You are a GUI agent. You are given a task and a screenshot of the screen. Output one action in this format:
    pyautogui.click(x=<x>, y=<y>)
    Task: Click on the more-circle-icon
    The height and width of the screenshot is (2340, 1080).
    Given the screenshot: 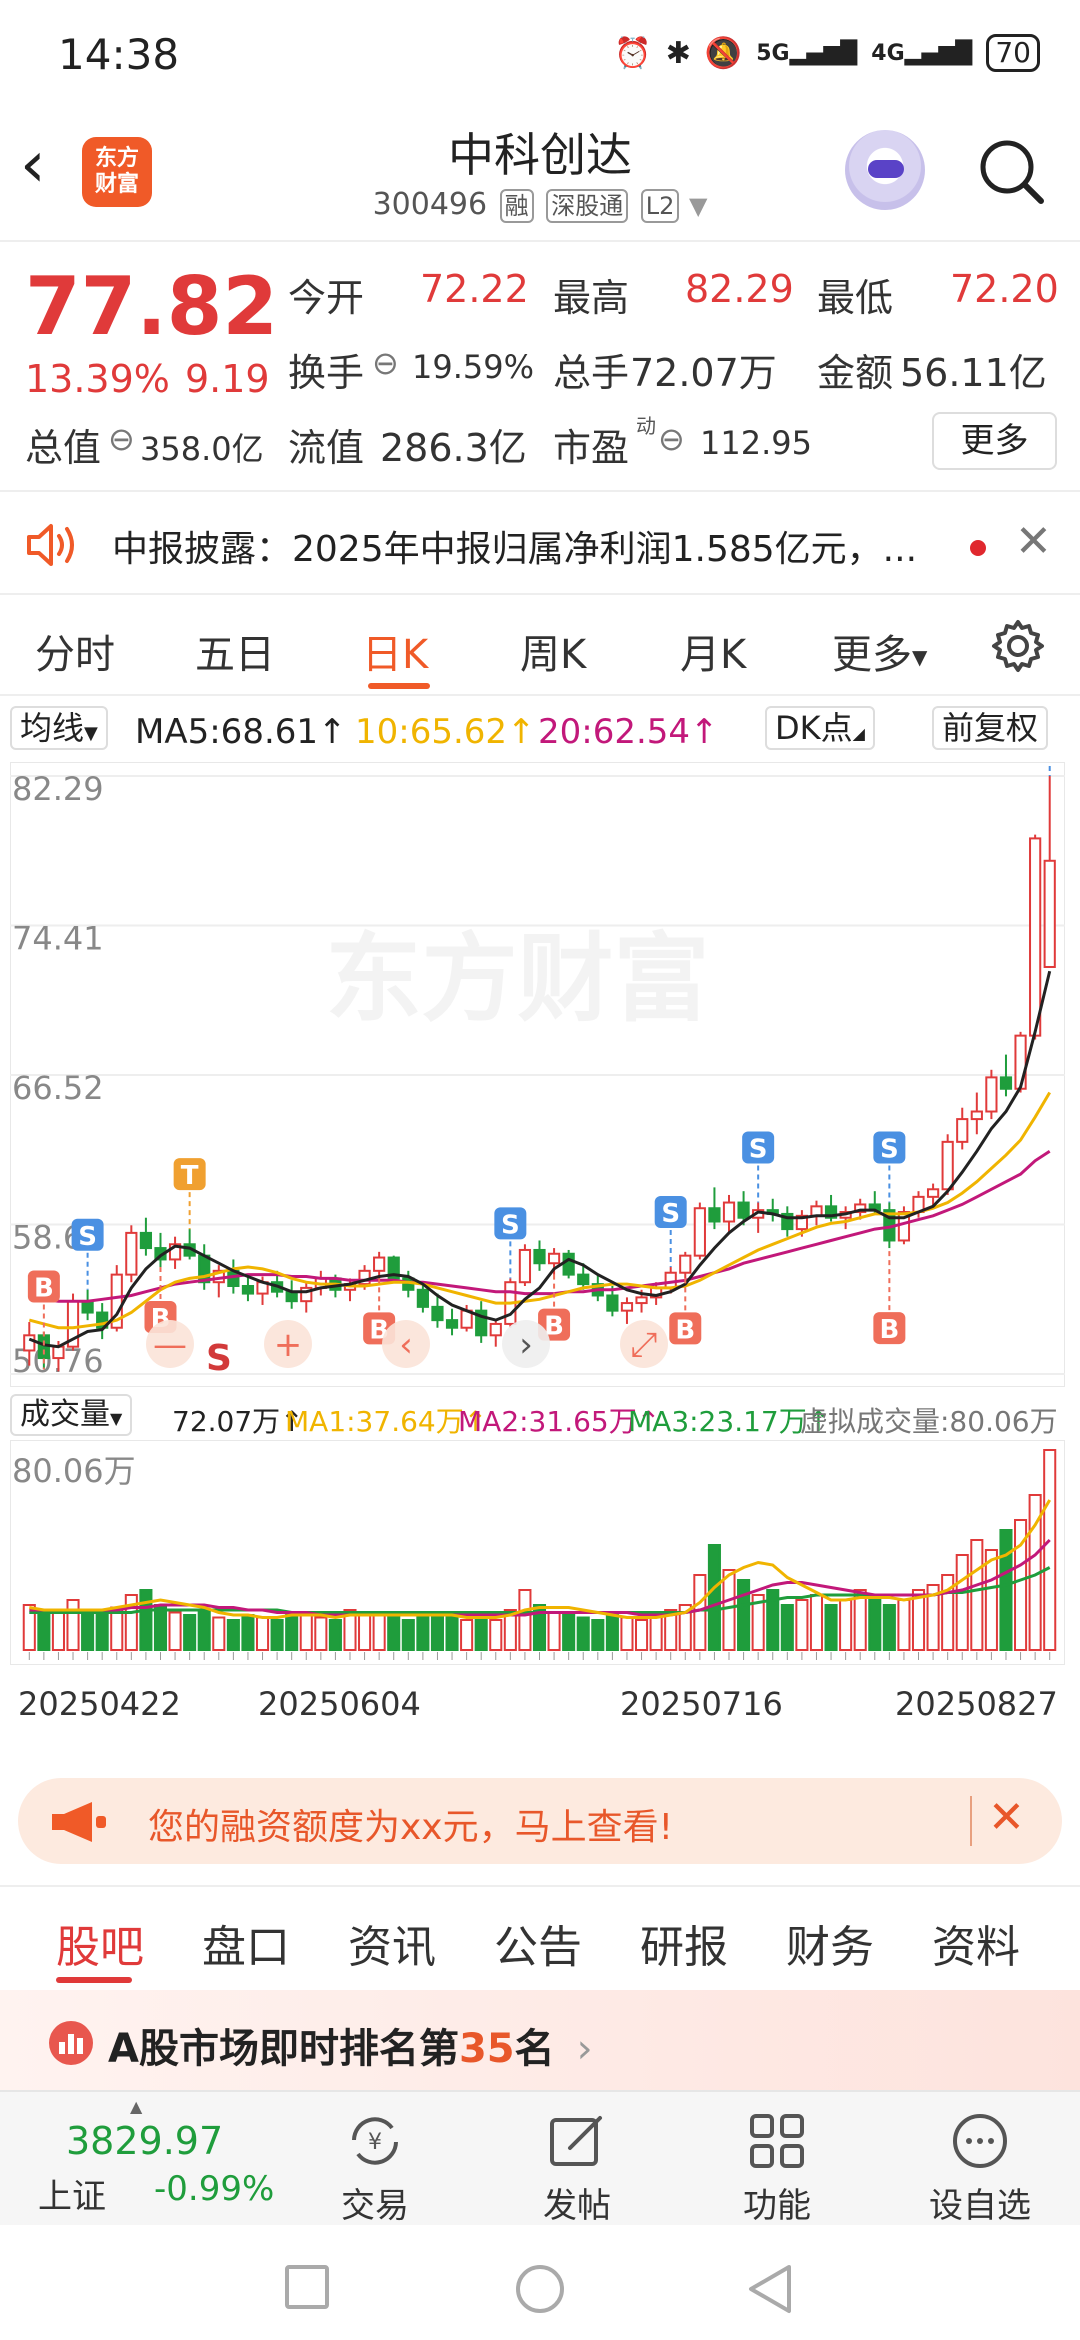 What is the action you would take?
    pyautogui.click(x=980, y=2141)
    